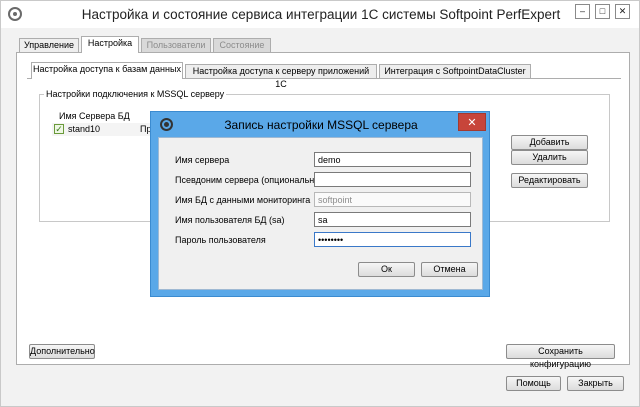 The width and height of the screenshot is (640, 407). I want to click on cancel-button: Отмена, so click(449, 269).